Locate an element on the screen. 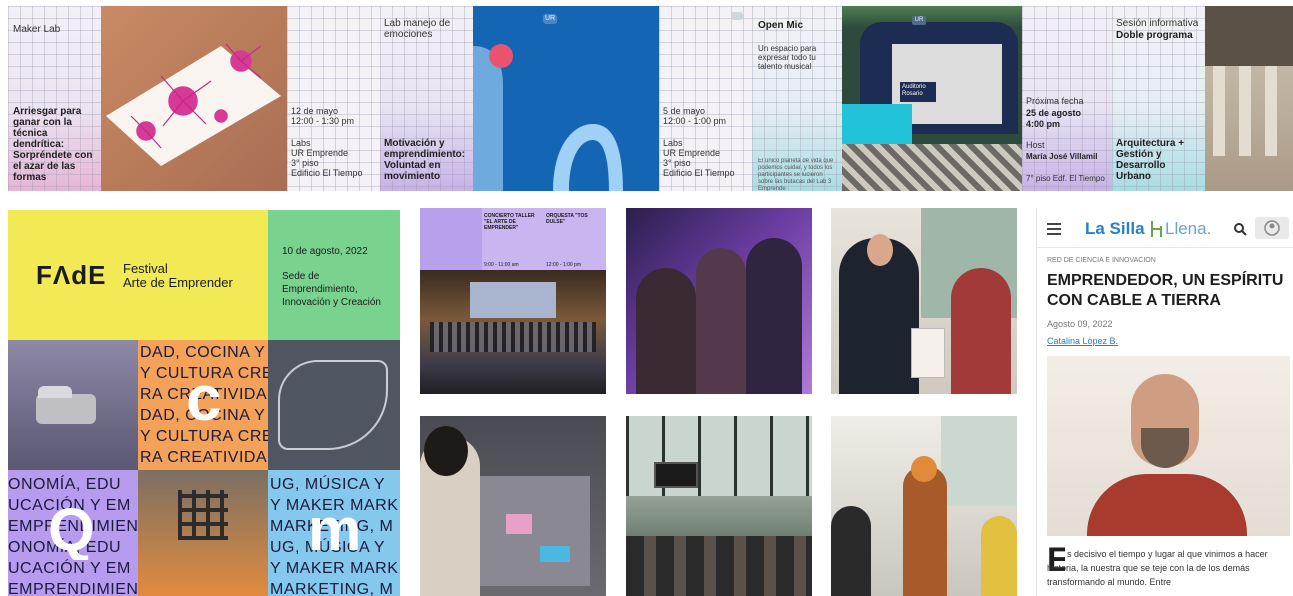 The height and width of the screenshot is (596, 1293). card-label: Maker Lab is located at coordinates (37, 29).